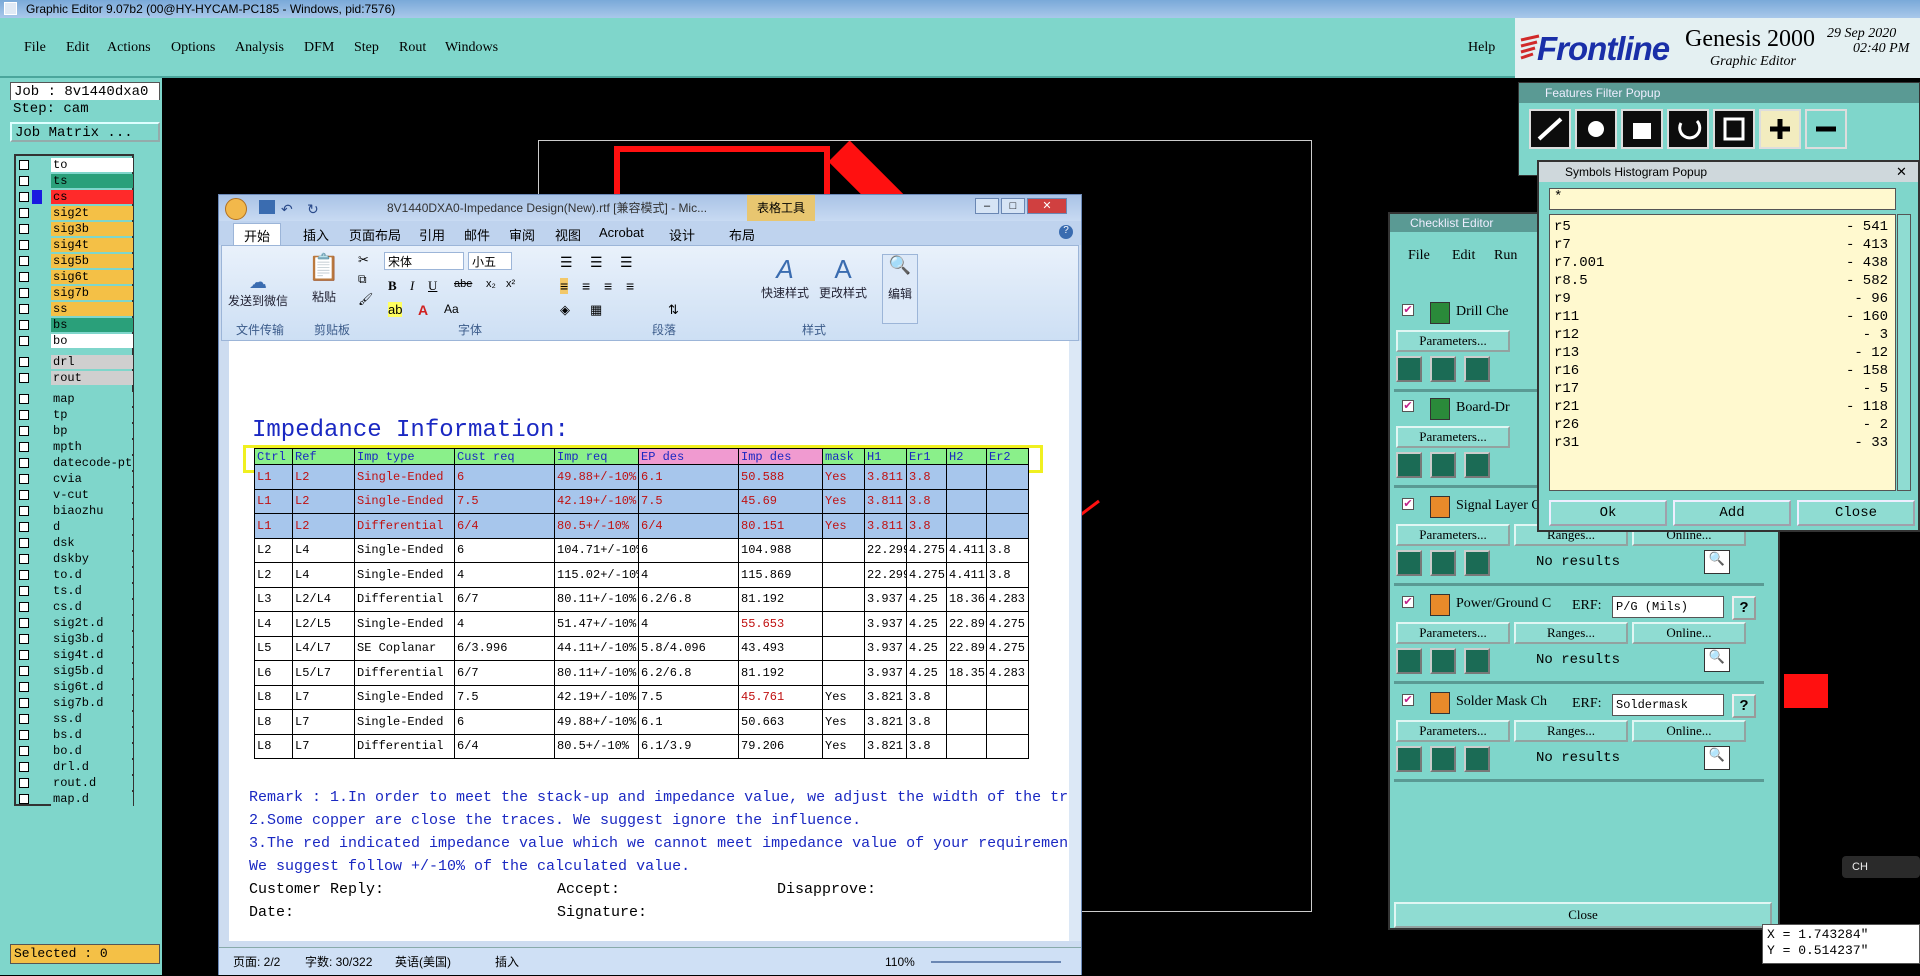 Image resolution: width=1920 pixels, height=976 pixels. I want to click on layer-item: dsk, so click(75, 543).